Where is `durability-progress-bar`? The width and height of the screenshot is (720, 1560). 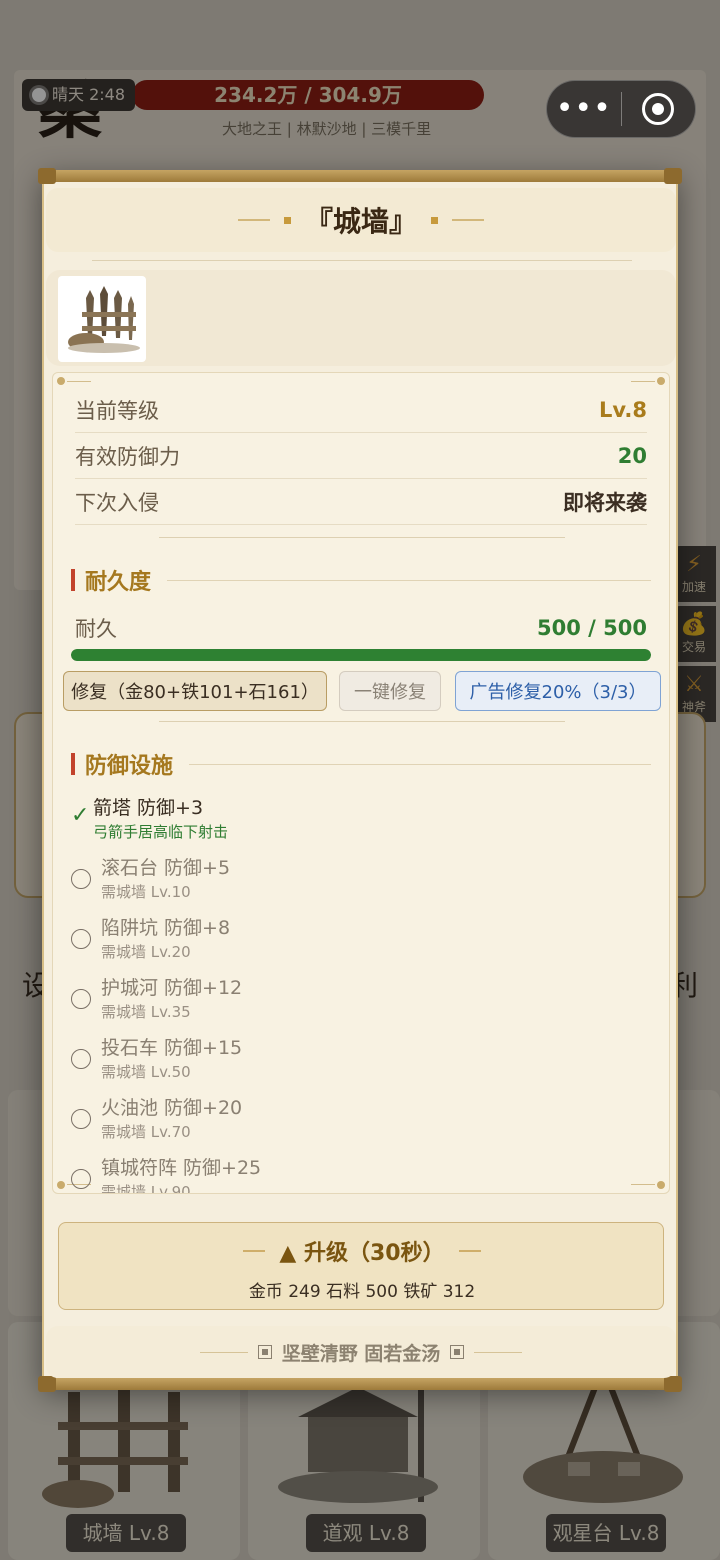 durability-progress-bar is located at coordinates (361, 655).